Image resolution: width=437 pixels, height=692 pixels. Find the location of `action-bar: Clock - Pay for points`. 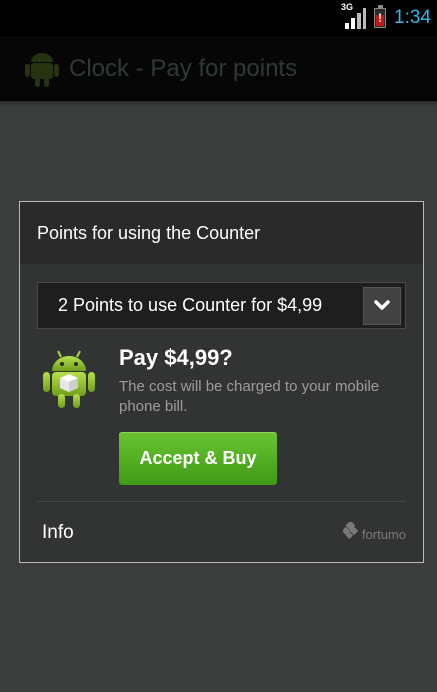

action-bar: Clock - Pay for points is located at coordinates (218, 68).